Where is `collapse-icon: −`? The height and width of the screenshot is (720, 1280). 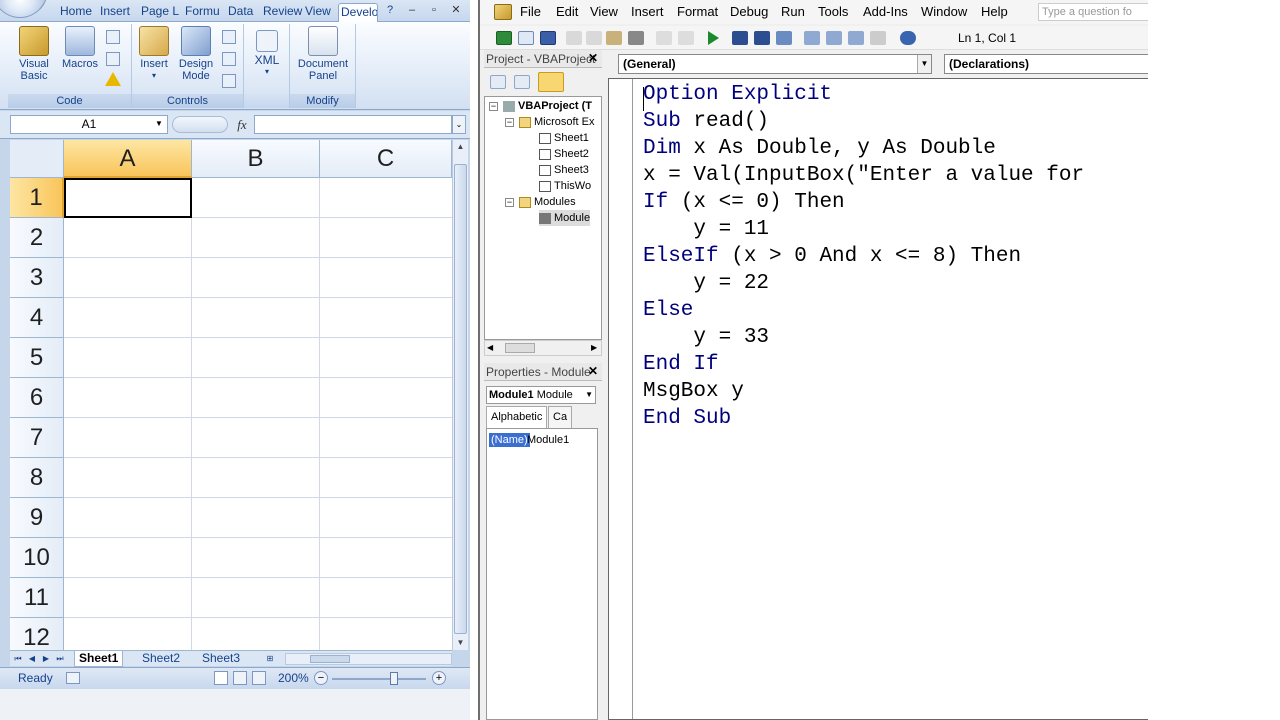
collapse-icon: − is located at coordinates (493, 106).